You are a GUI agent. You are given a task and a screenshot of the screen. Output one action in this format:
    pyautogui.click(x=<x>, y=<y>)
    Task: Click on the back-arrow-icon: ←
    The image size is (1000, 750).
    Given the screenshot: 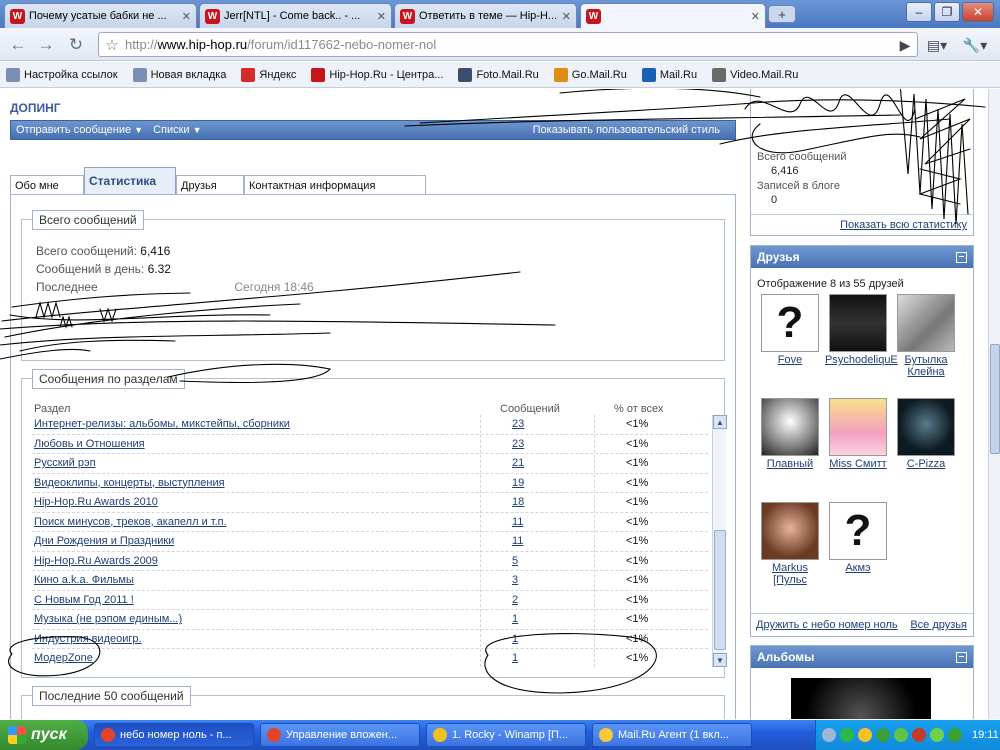 What is the action you would take?
    pyautogui.click(x=18, y=45)
    